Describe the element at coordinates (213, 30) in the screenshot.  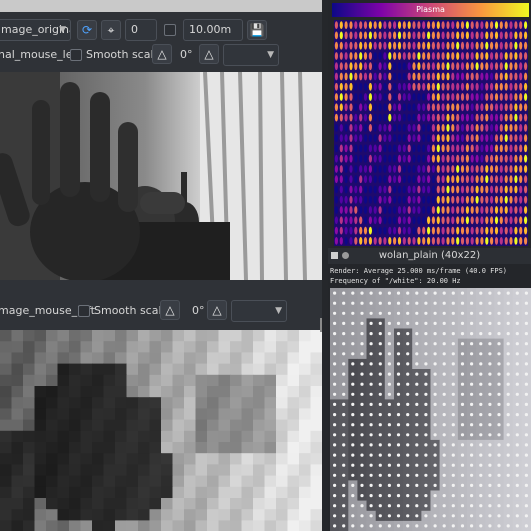
I see `distance-spinbox: 10.00m` at that location.